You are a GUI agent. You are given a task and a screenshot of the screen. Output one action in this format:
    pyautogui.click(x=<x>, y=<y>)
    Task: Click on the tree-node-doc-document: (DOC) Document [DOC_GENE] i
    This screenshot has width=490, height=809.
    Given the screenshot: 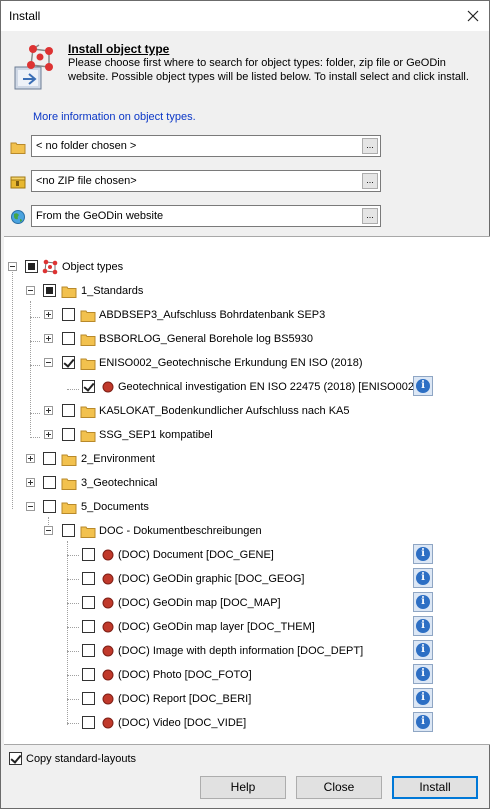 What is the action you would take?
    pyautogui.click(x=247, y=555)
    